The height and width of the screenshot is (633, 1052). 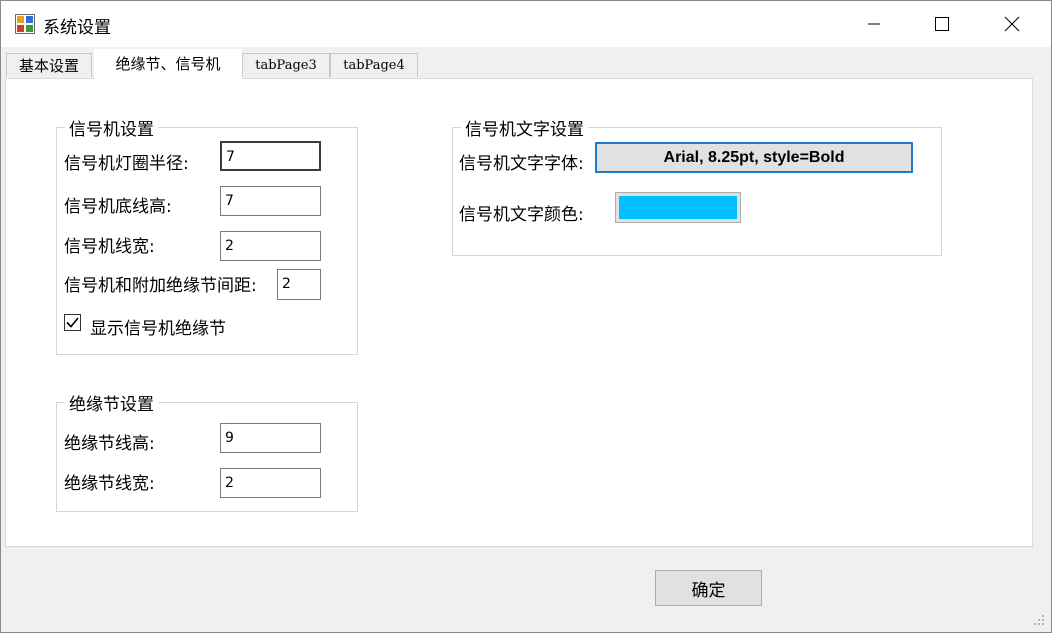 What do you see at coordinates (118, 207) in the screenshot?
I see `base-height-label: 信号机底线高:` at bounding box center [118, 207].